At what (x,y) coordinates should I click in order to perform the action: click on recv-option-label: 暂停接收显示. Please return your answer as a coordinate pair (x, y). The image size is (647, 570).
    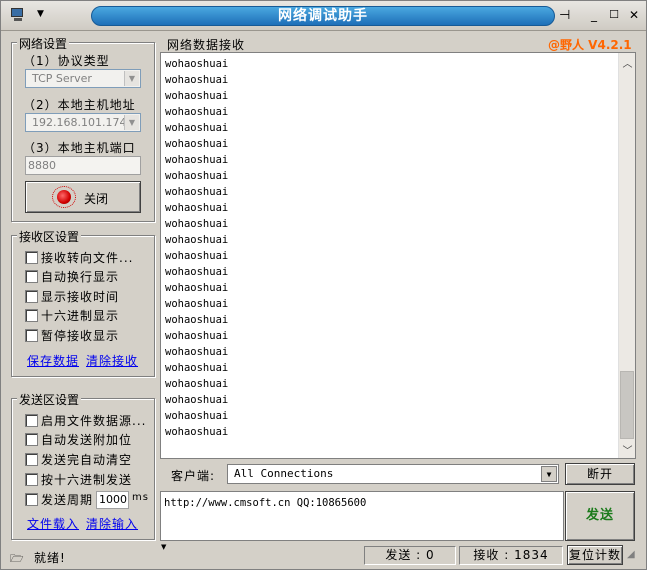
    Looking at the image, I should click on (80, 336).